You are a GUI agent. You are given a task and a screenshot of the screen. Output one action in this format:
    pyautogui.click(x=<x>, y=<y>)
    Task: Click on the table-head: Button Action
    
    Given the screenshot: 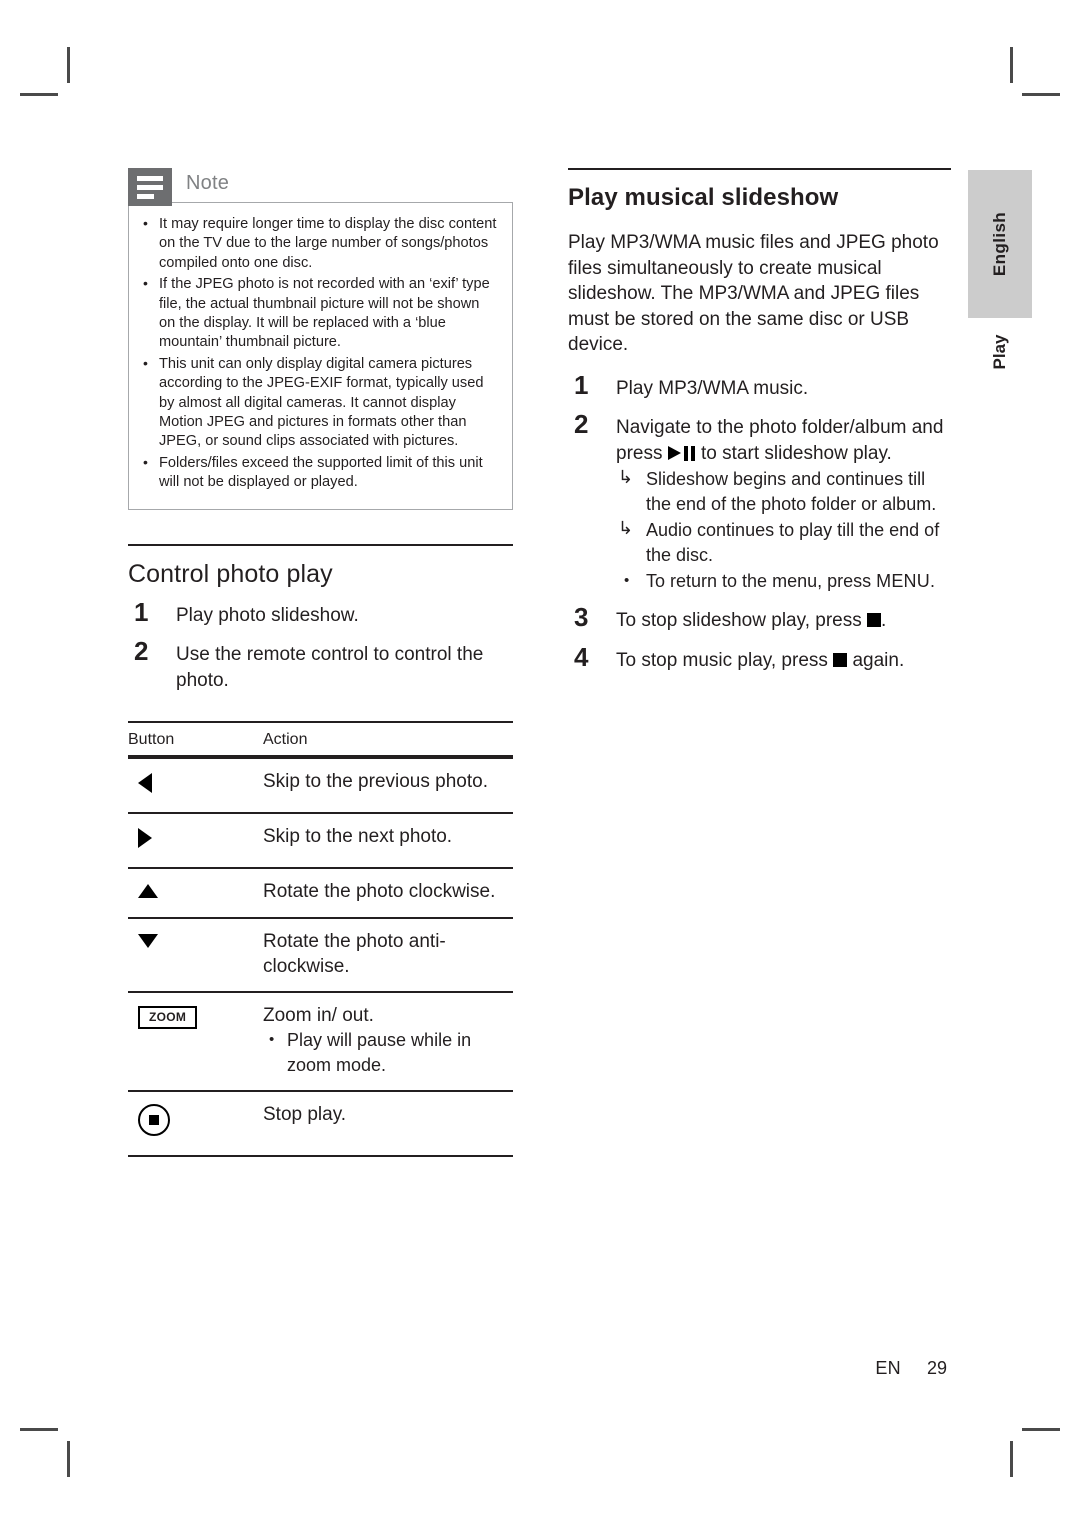 What is the action you would take?
    pyautogui.click(x=320, y=740)
    